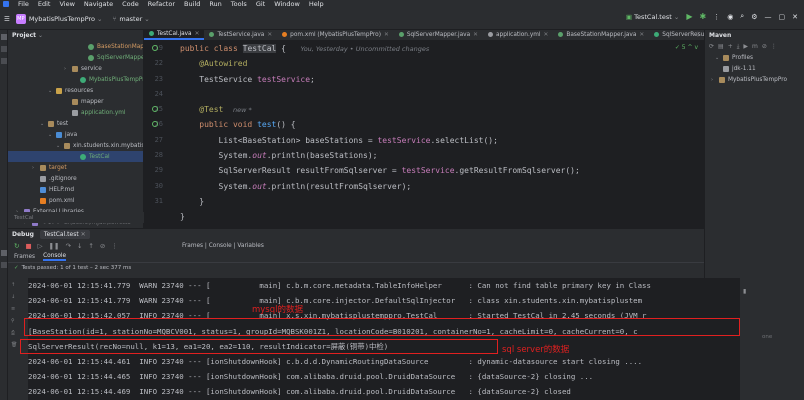 The height and width of the screenshot is (400, 804). What do you see at coordinates (13, 297) in the screenshot?
I see `scroll-down-icon: ↓` at bounding box center [13, 297].